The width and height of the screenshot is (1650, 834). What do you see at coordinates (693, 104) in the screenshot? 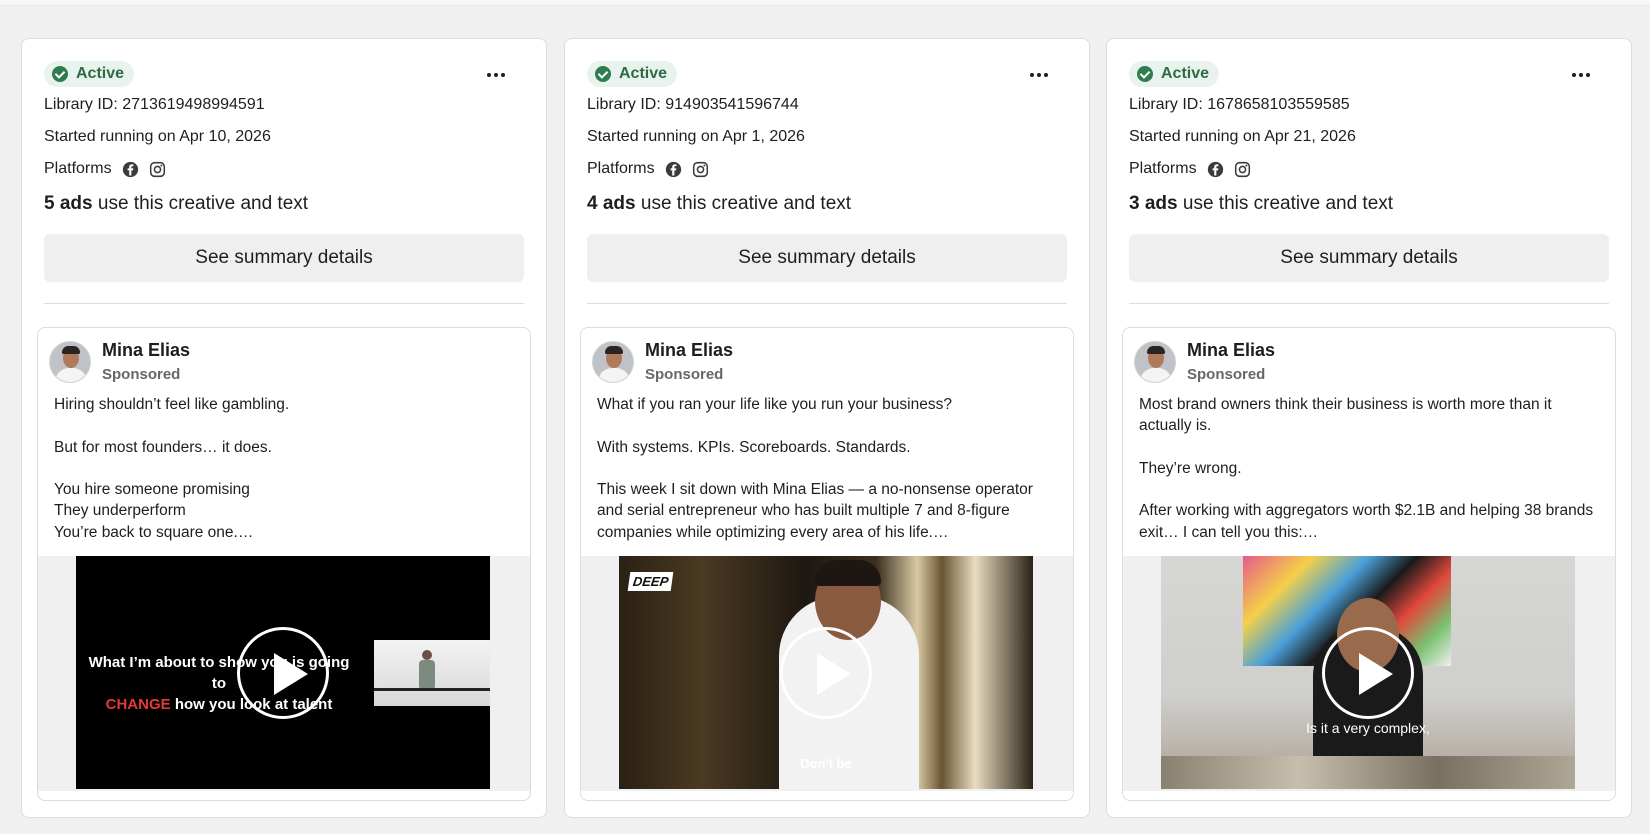
I see `library-id: Library ID: 914903541596744` at bounding box center [693, 104].